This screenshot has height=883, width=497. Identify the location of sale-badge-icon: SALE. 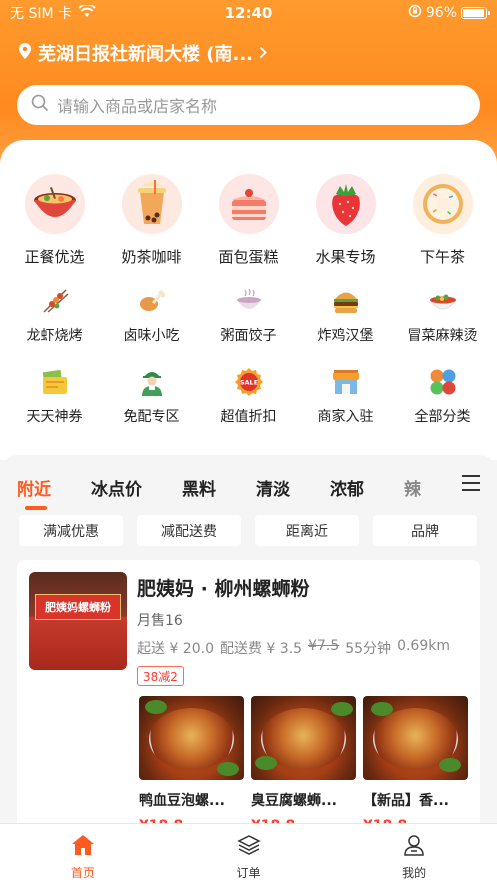
(249, 382).